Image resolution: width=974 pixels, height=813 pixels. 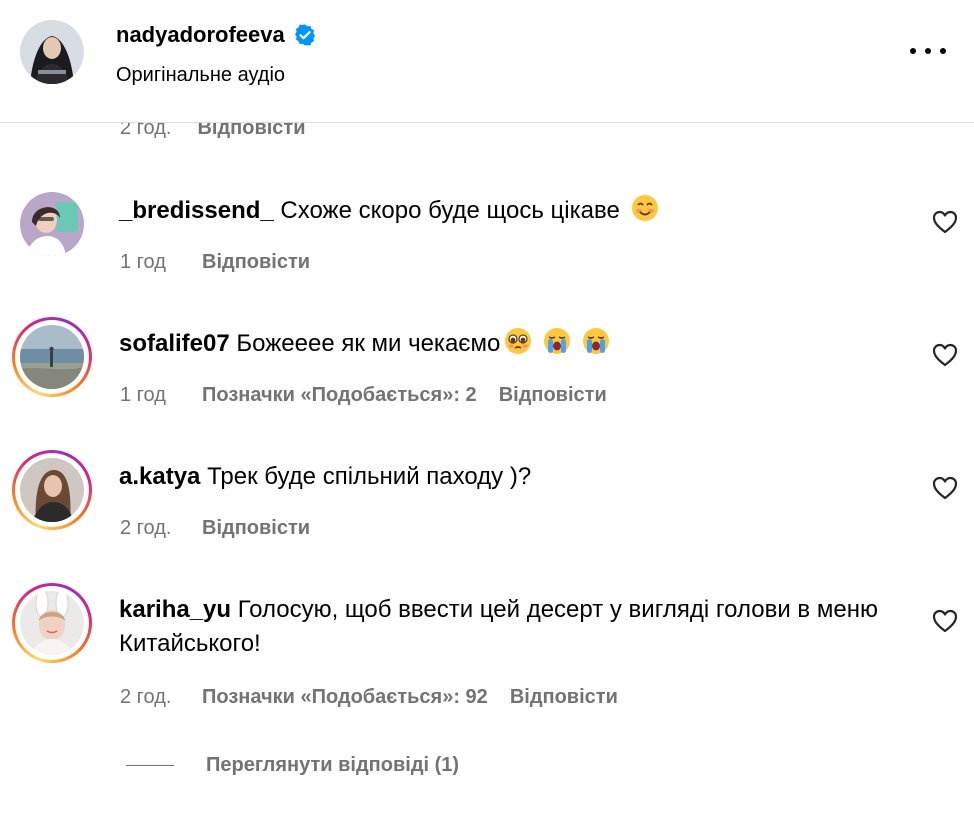 What do you see at coordinates (174, 343) in the screenshot?
I see `comment-username: sofalife07` at bounding box center [174, 343].